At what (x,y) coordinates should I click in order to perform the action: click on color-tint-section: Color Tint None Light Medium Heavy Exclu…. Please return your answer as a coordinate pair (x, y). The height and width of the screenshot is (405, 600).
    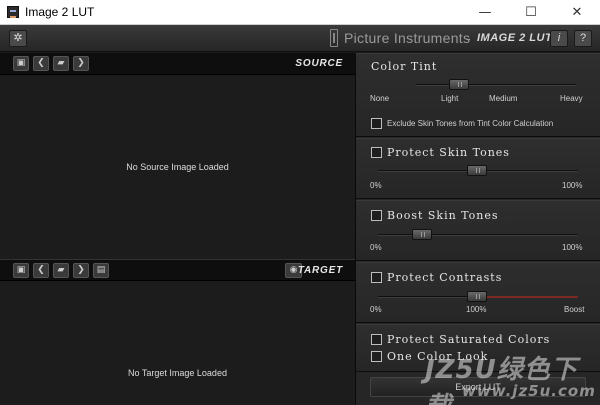
    Looking at the image, I should click on (478, 95).